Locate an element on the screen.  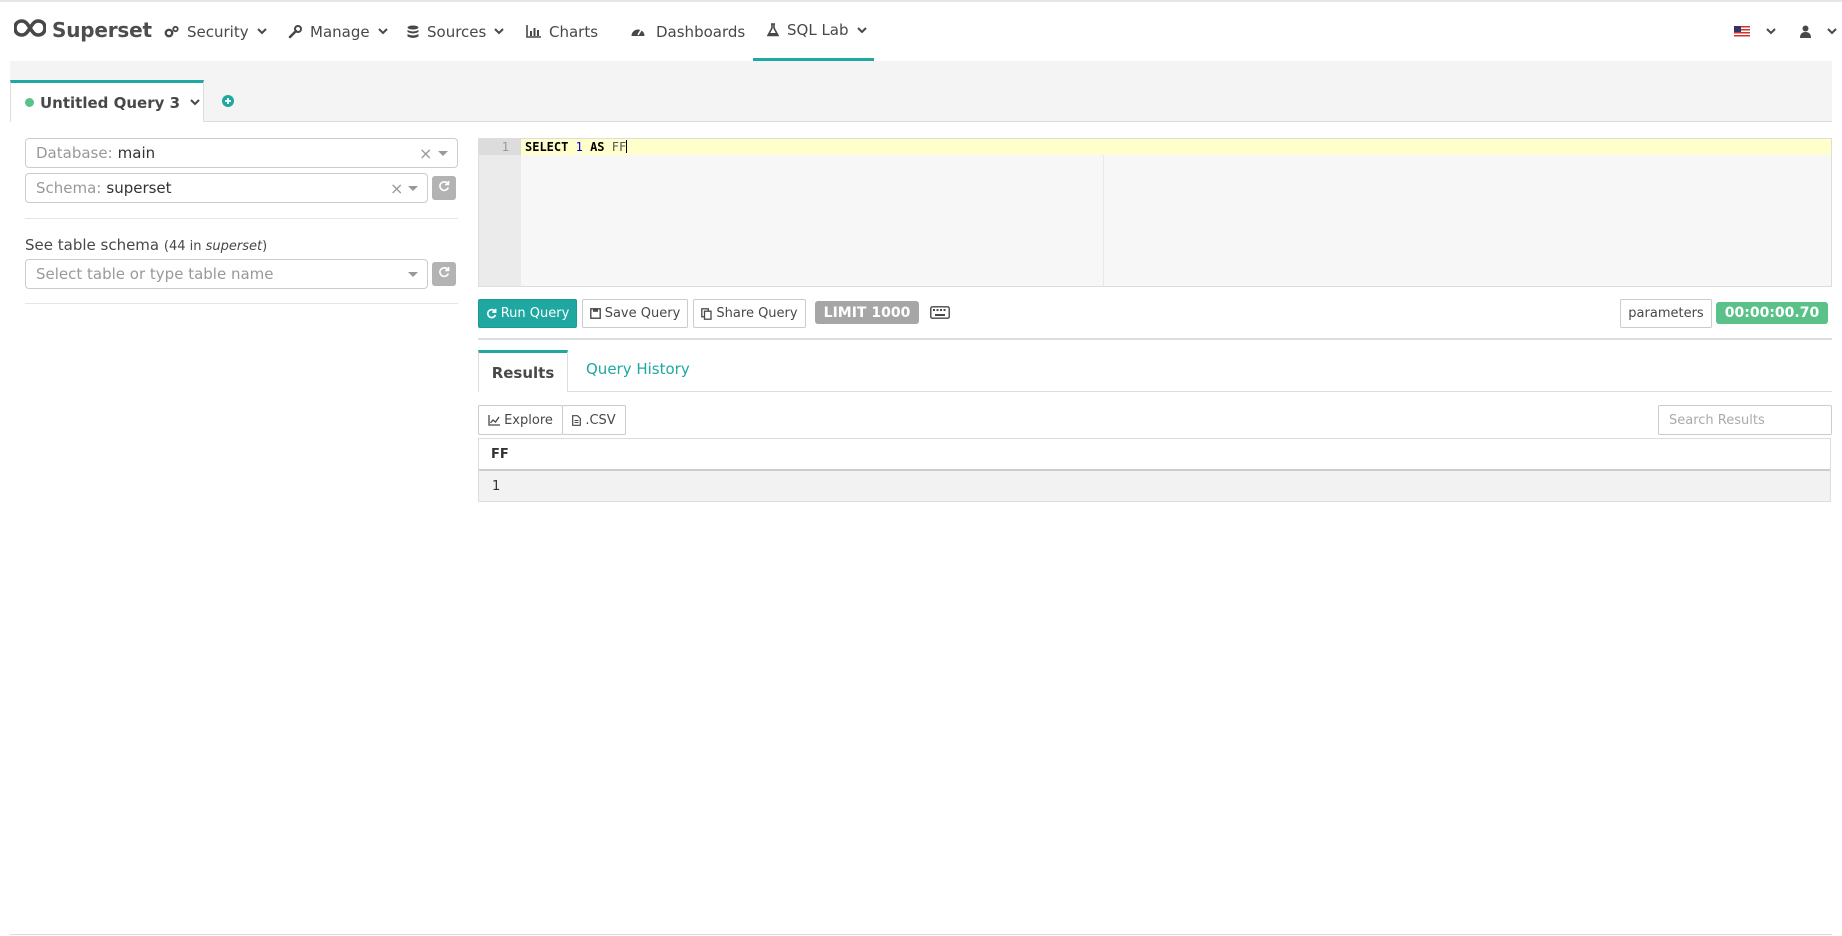
run-query-button: Run Query is located at coordinates (527, 313).